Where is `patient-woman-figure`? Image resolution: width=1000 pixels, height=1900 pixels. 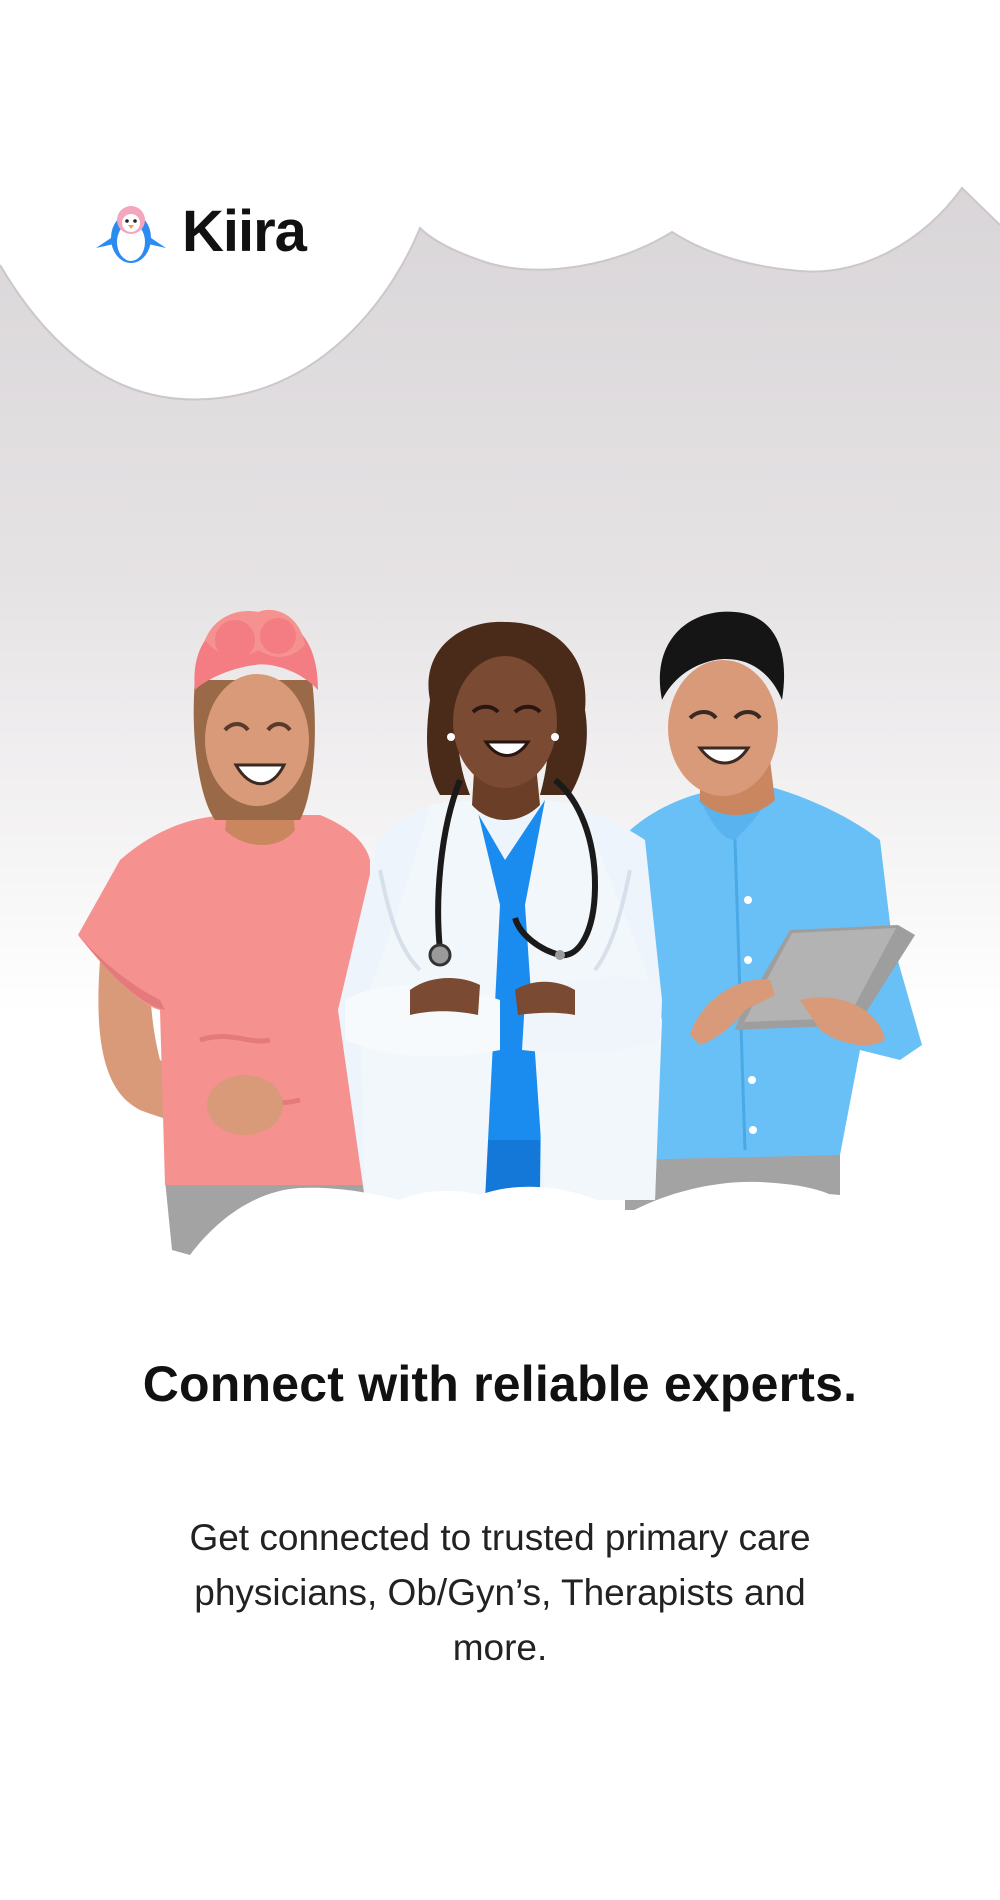 patient-woman-figure is located at coordinates (225, 932).